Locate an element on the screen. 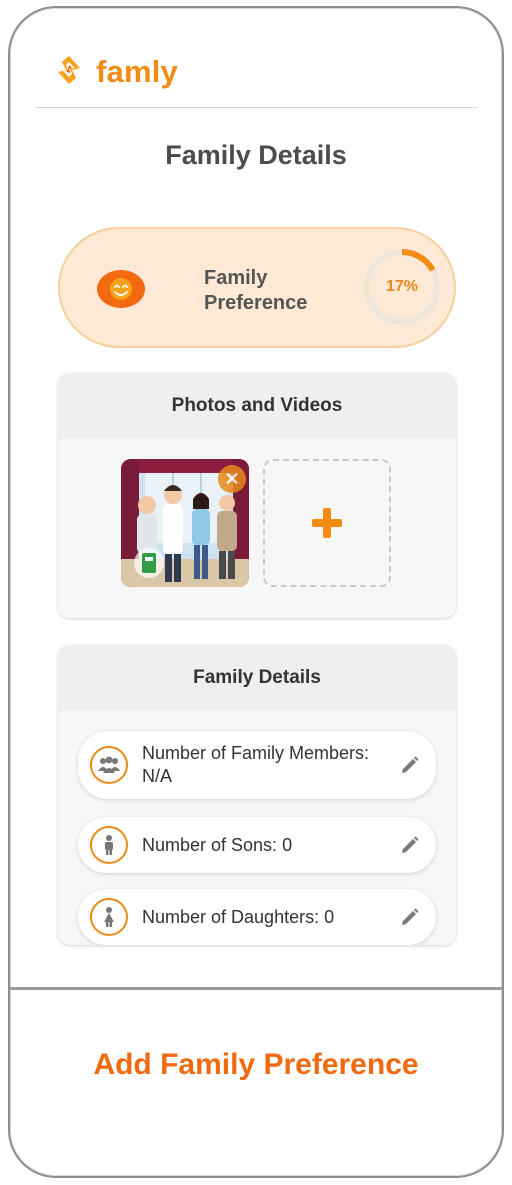 This screenshot has width=512, height=1185. bottom-divider is located at coordinates (256, 988).